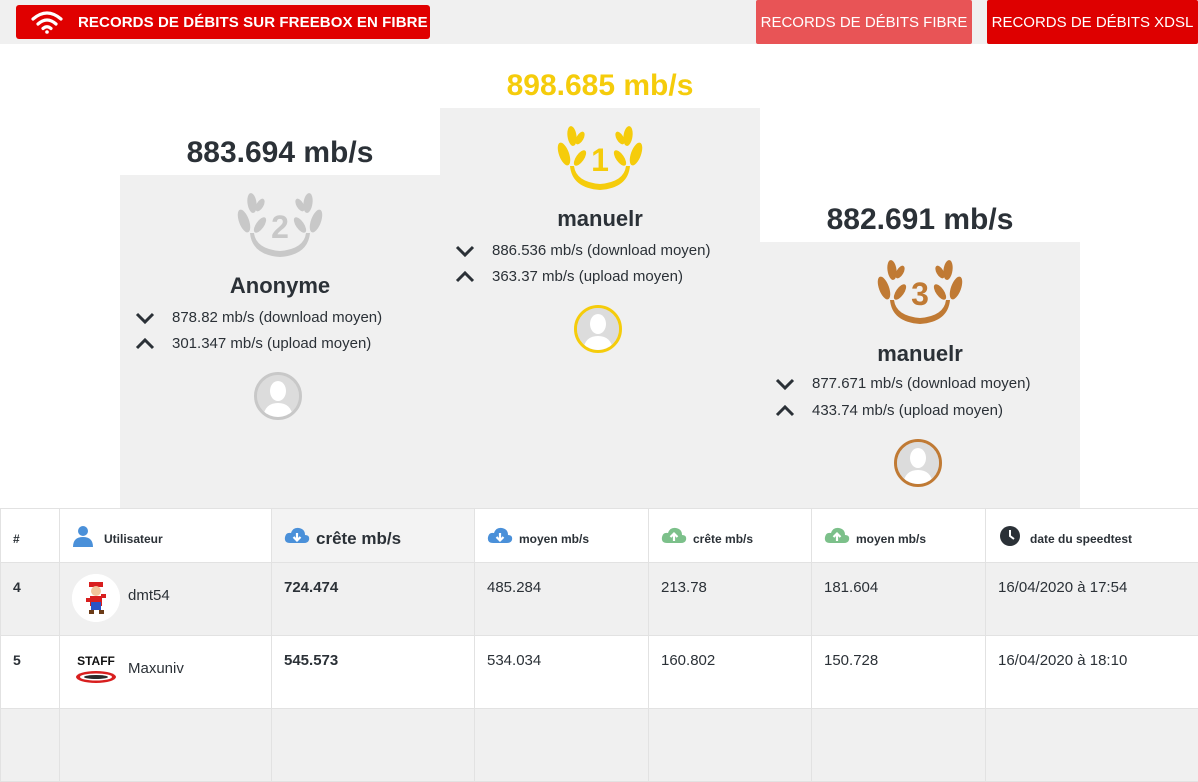 The height and width of the screenshot is (782, 1198). I want to click on wifi-icon, so click(47, 22).